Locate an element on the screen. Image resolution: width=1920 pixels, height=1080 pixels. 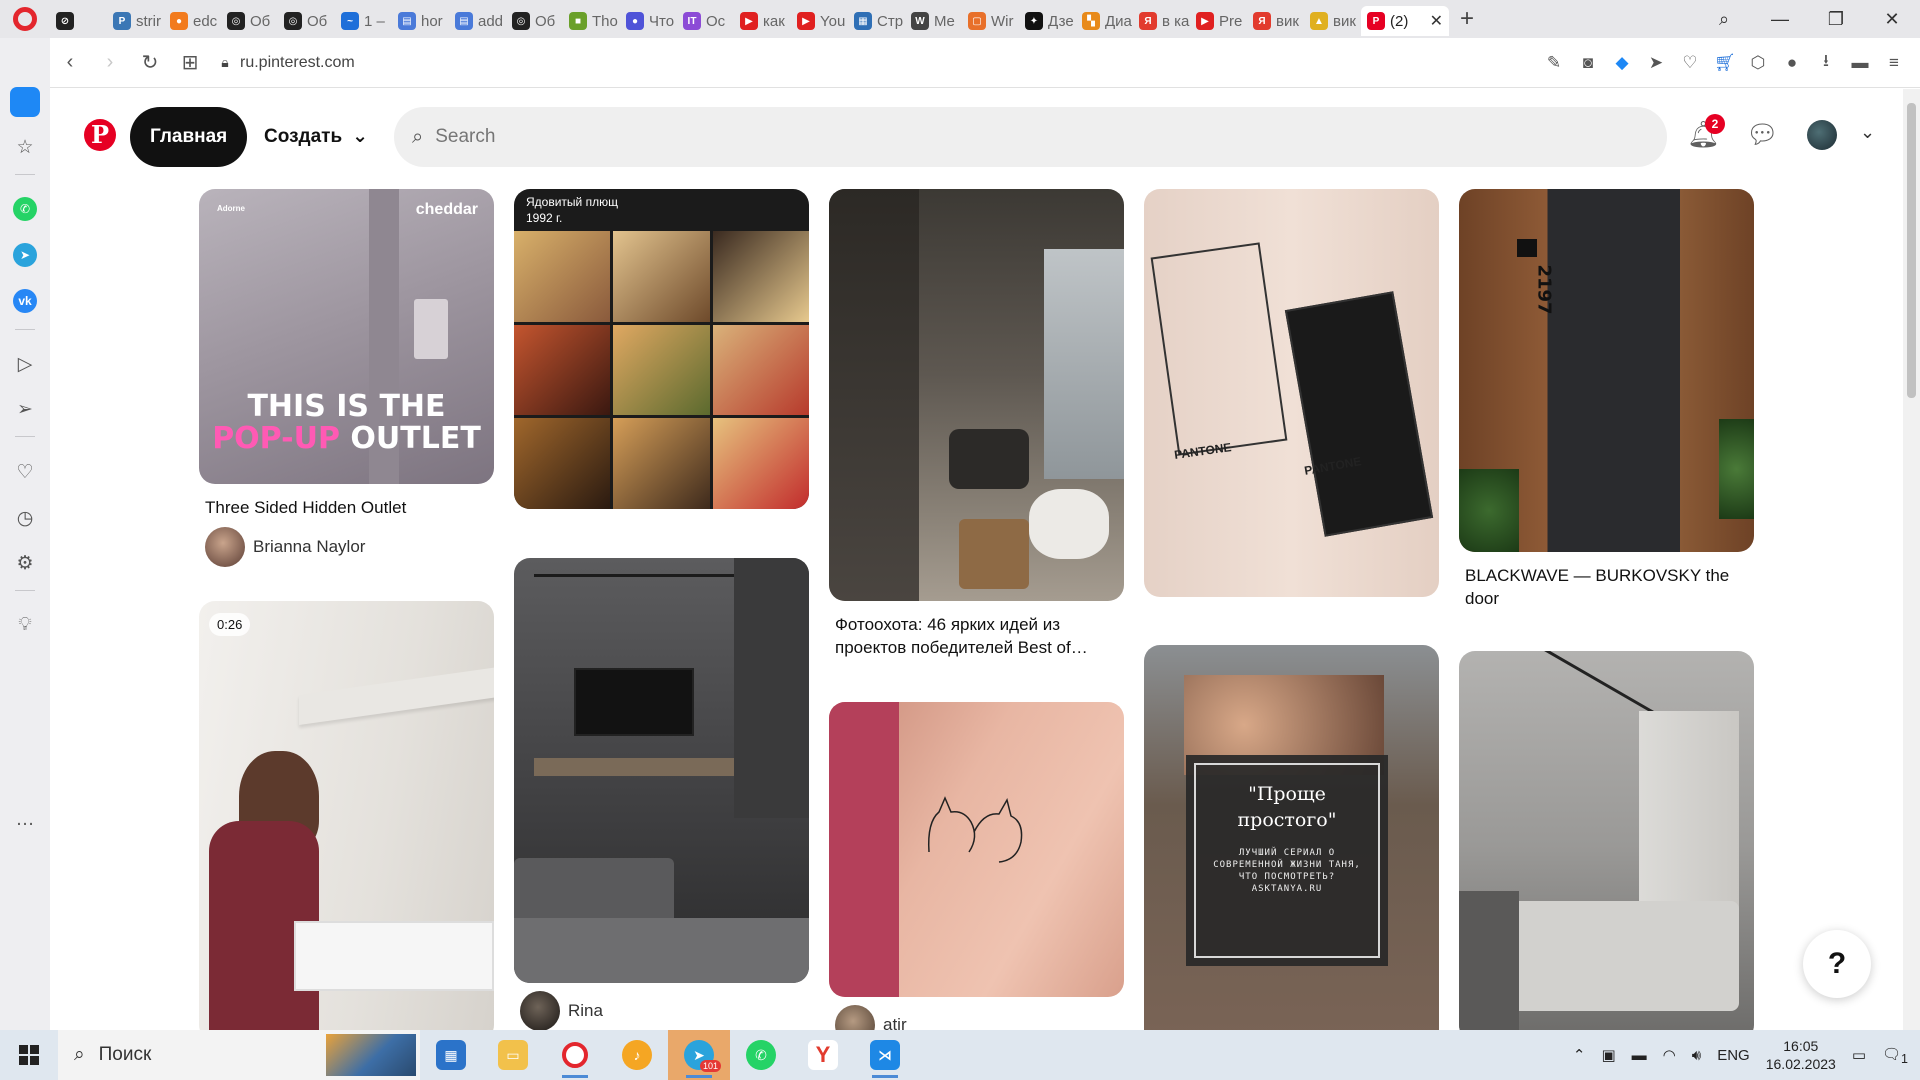
help-button: ? is located at coordinates (1837, 964).